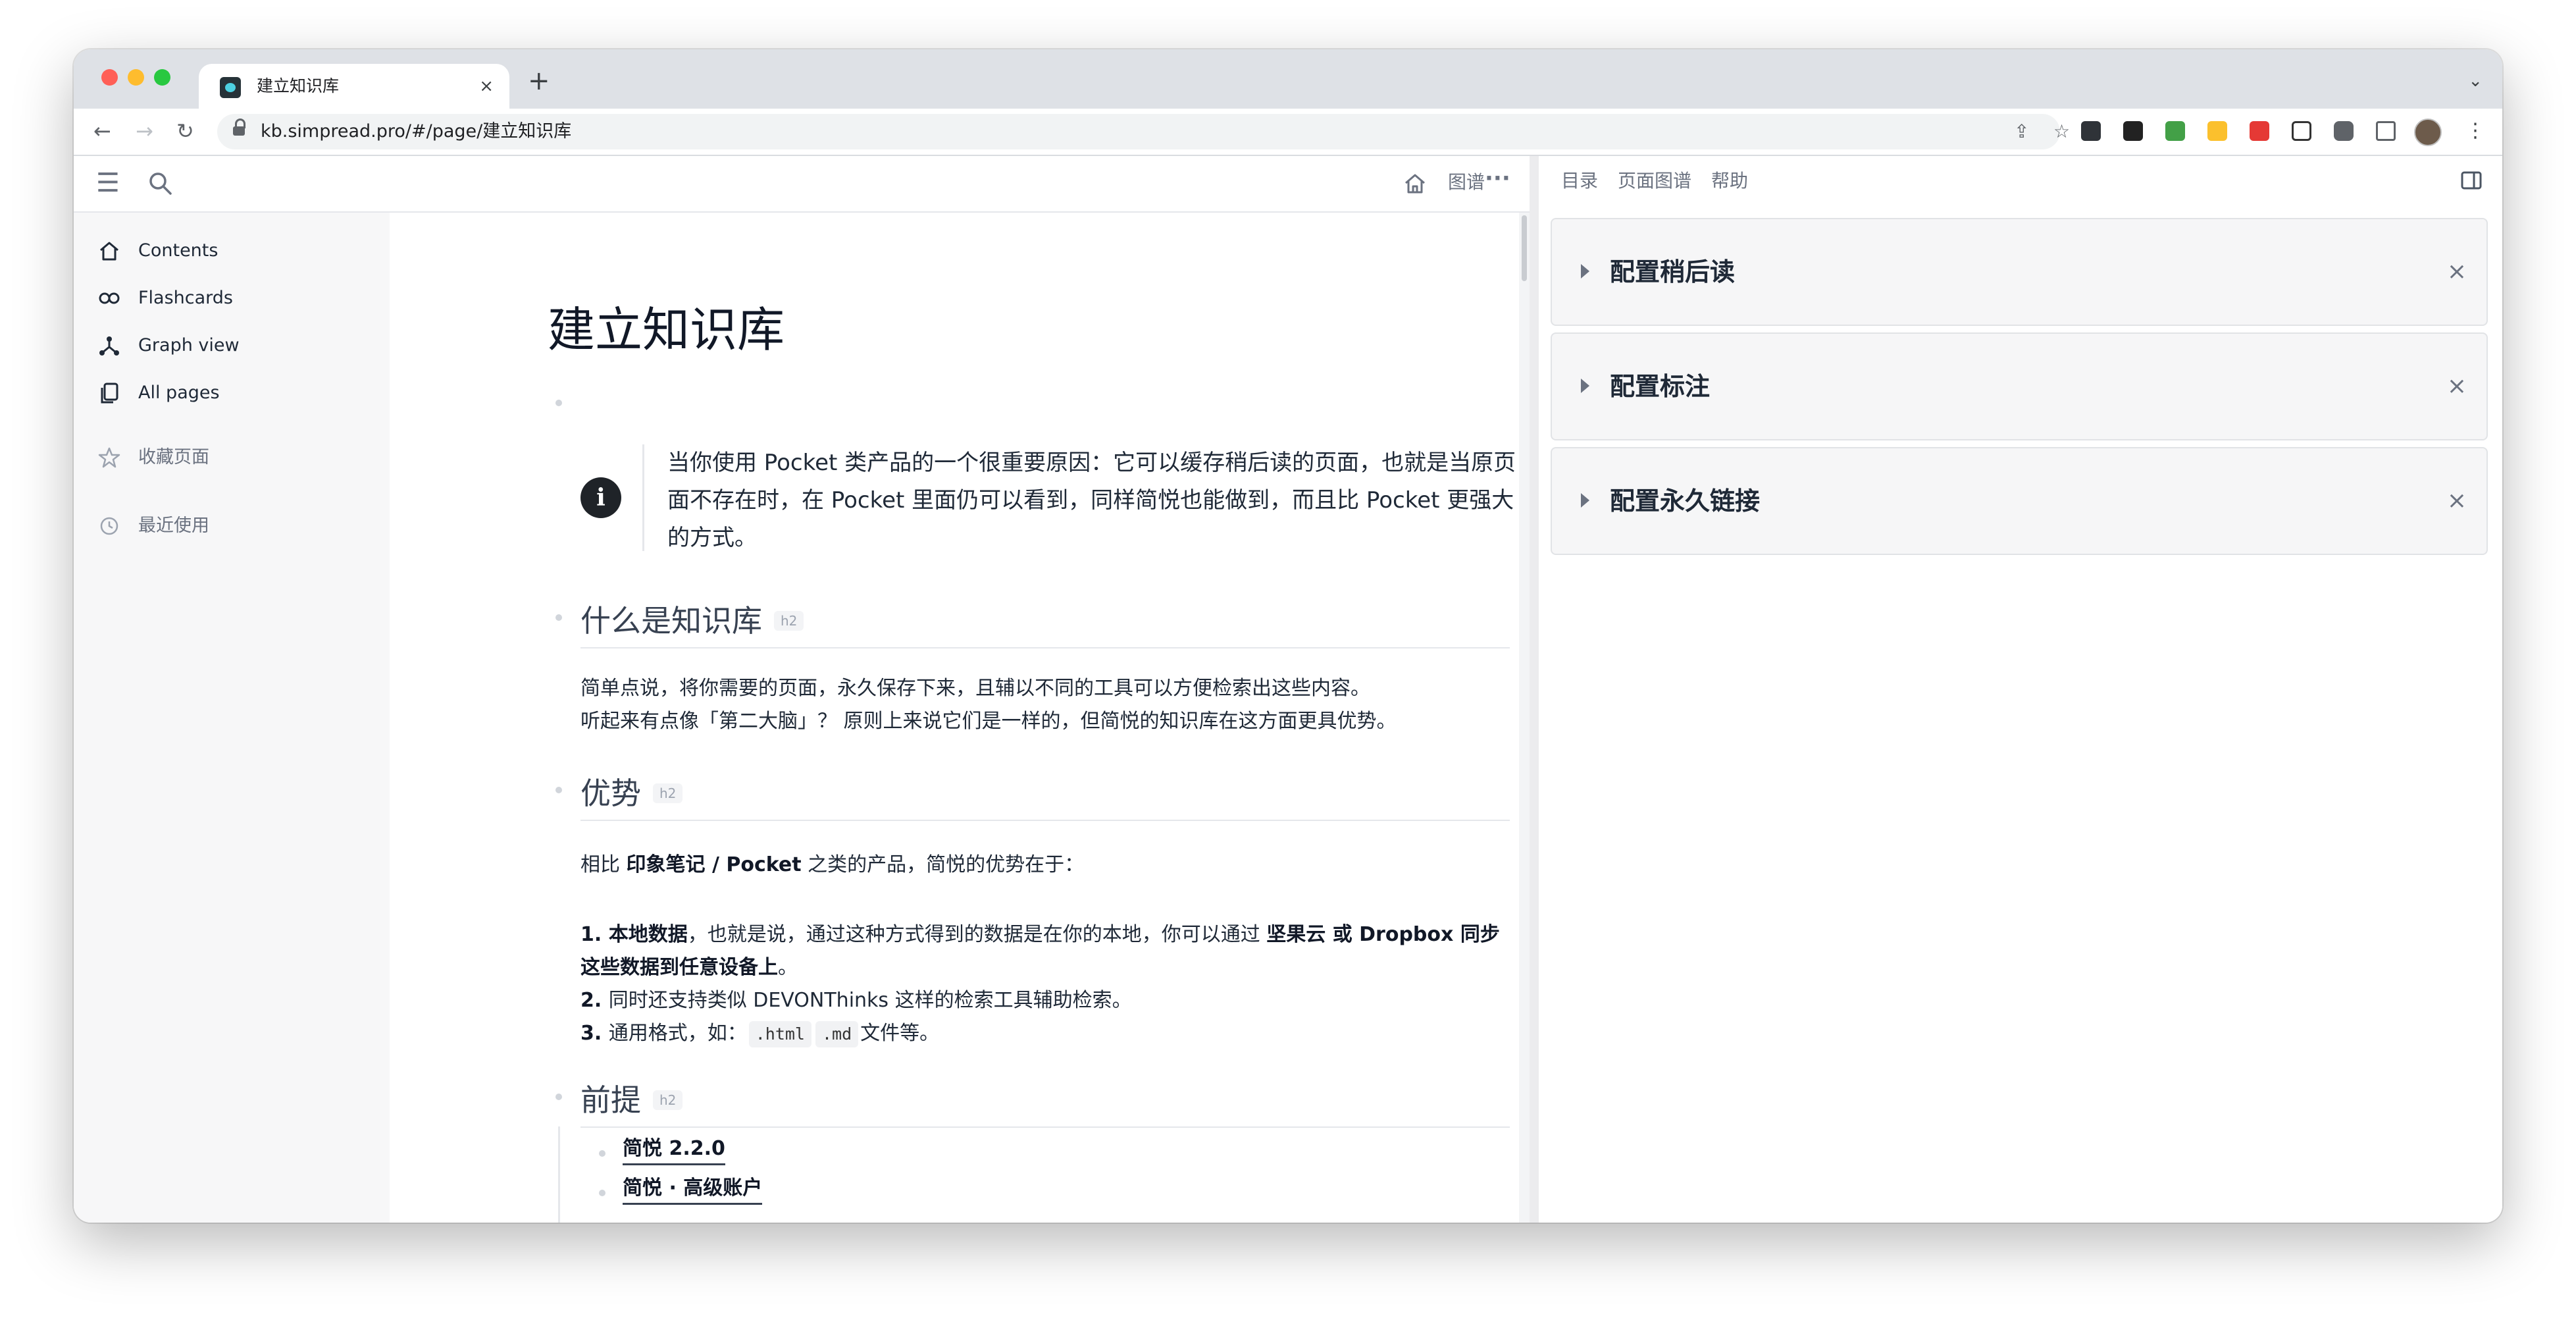  Describe the element at coordinates (1654, 181) in the screenshot. I see `tab-page-graph: 页面图谱` at that location.